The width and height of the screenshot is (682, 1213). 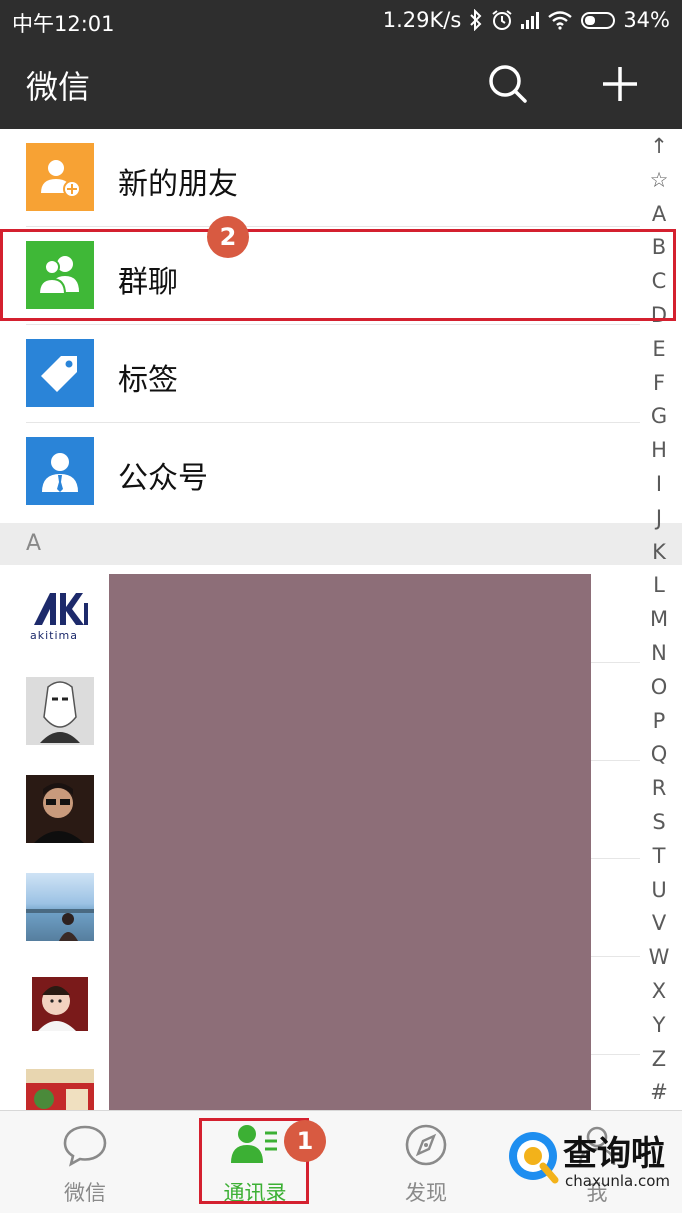 I want to click on watermark: 查询啦 chaxunla.com, so click(x=591, y=1160).